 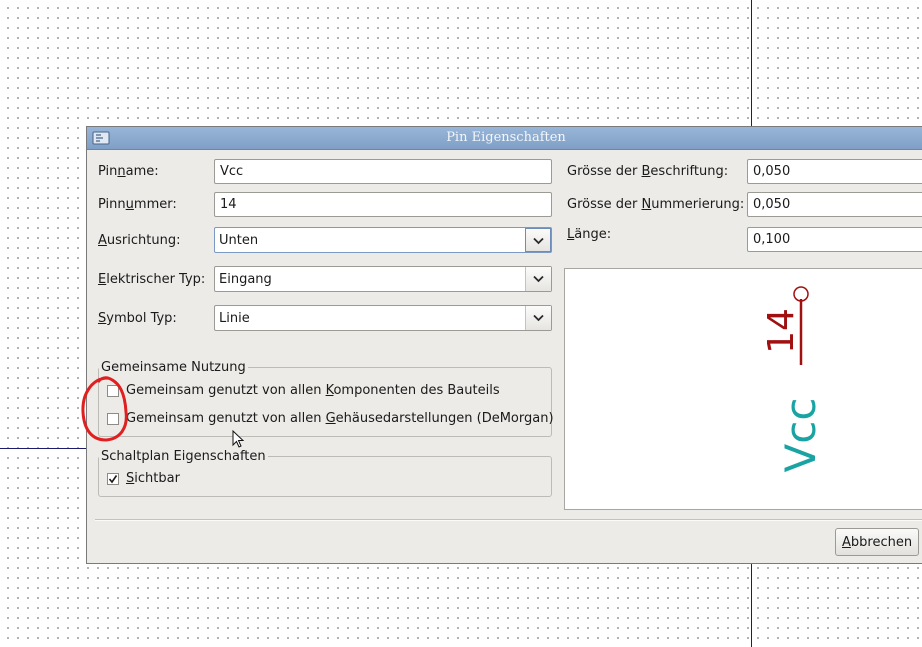 I want to click on orientation-value: Unten, so click(x=239, y=240).